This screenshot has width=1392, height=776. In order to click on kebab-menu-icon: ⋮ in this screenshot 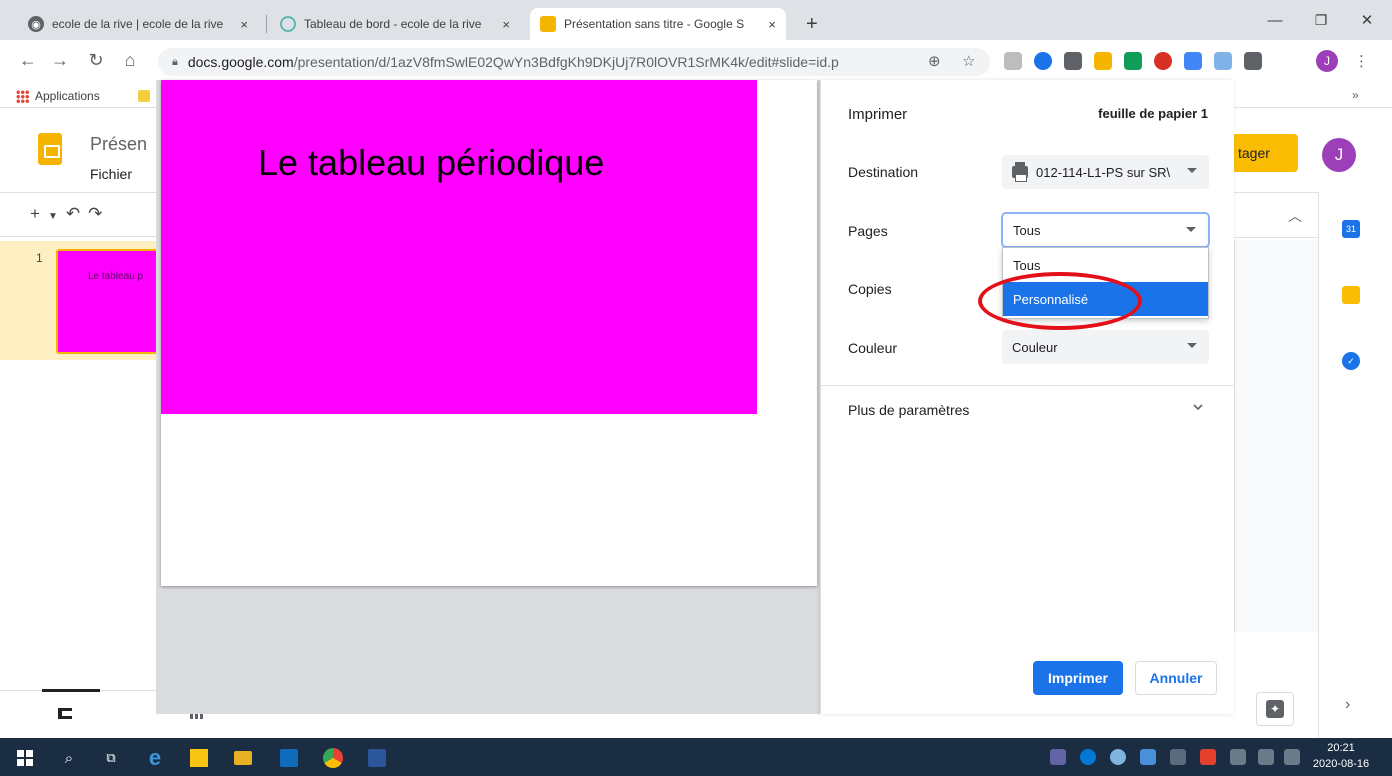, I will do `click(1361, 61)`.